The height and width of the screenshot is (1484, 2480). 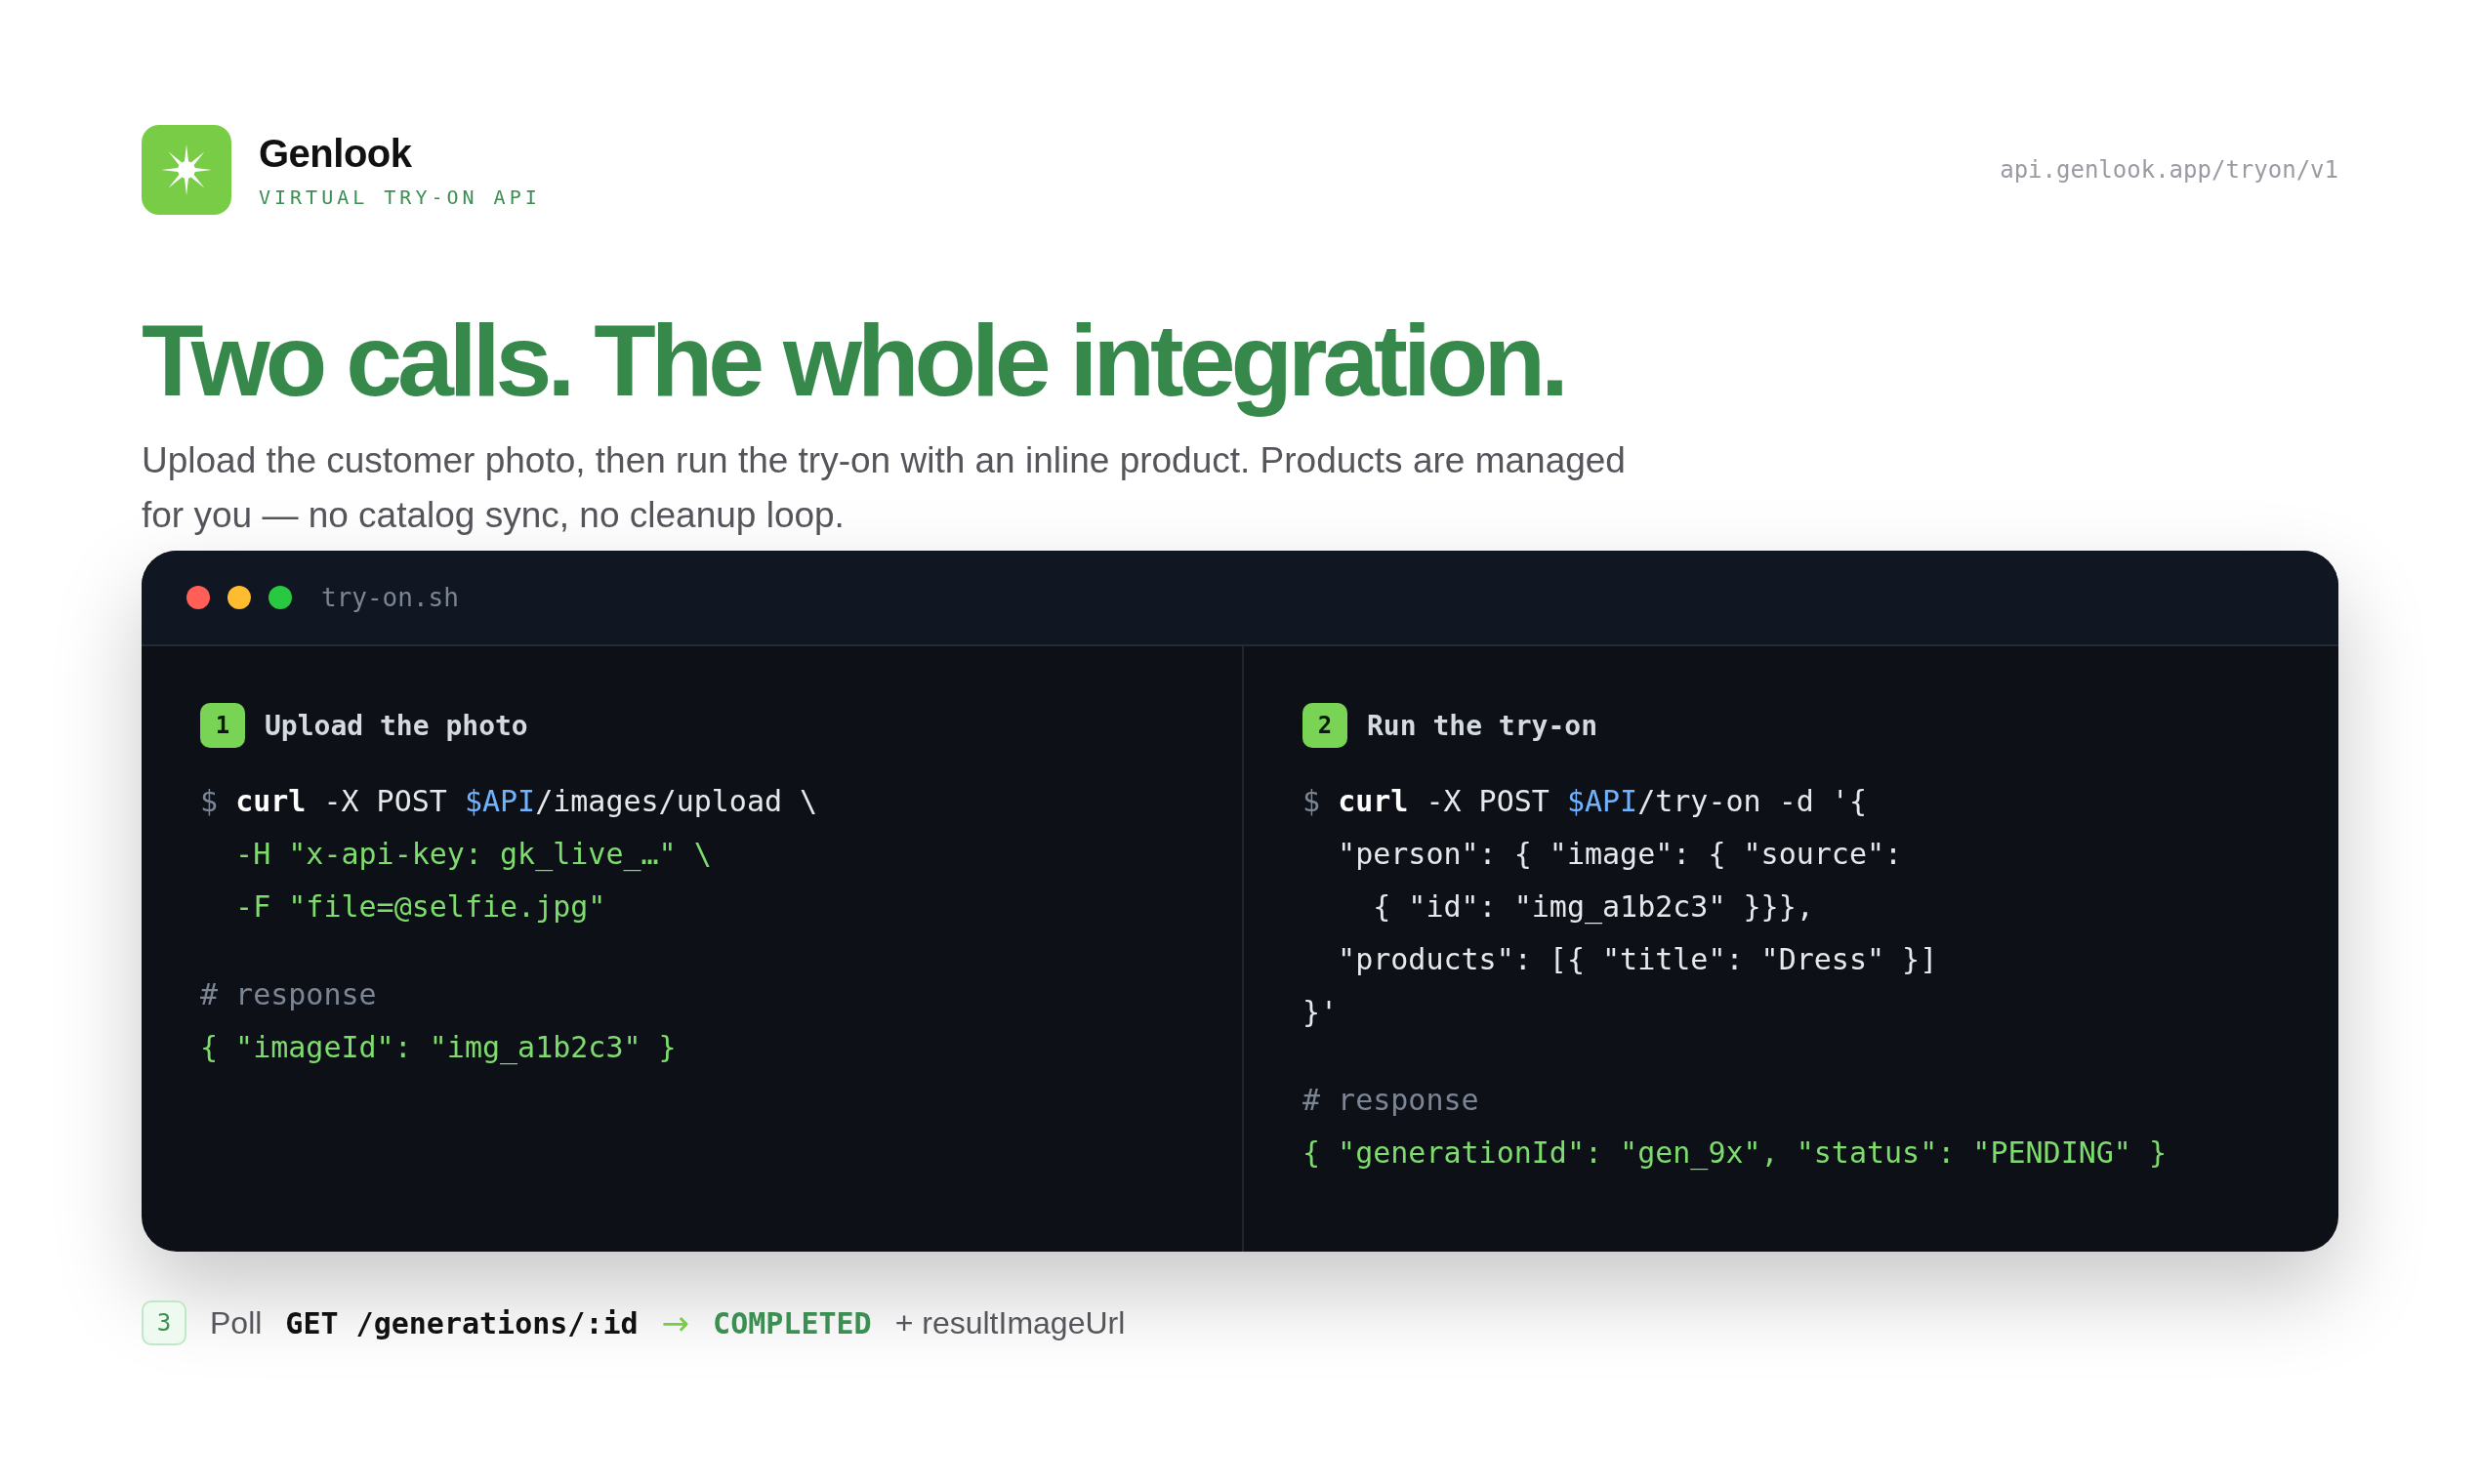 What do you see at coordinates (186, 170) in the screenshot?
I see `logo-icon` at bounding box center [186, 170].